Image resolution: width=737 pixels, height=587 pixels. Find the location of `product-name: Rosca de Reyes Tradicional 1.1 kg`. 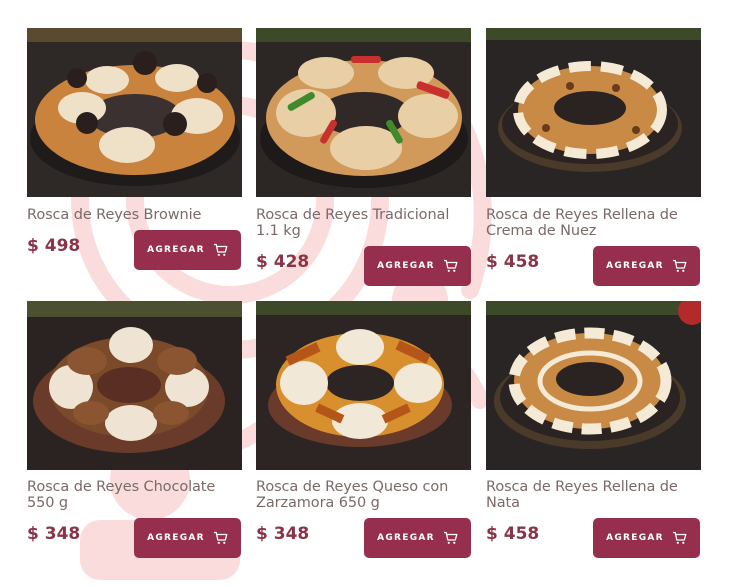

product-name: Rosca de Reyes Tradicional 1.1 kg is located at coordinates (363, 223).